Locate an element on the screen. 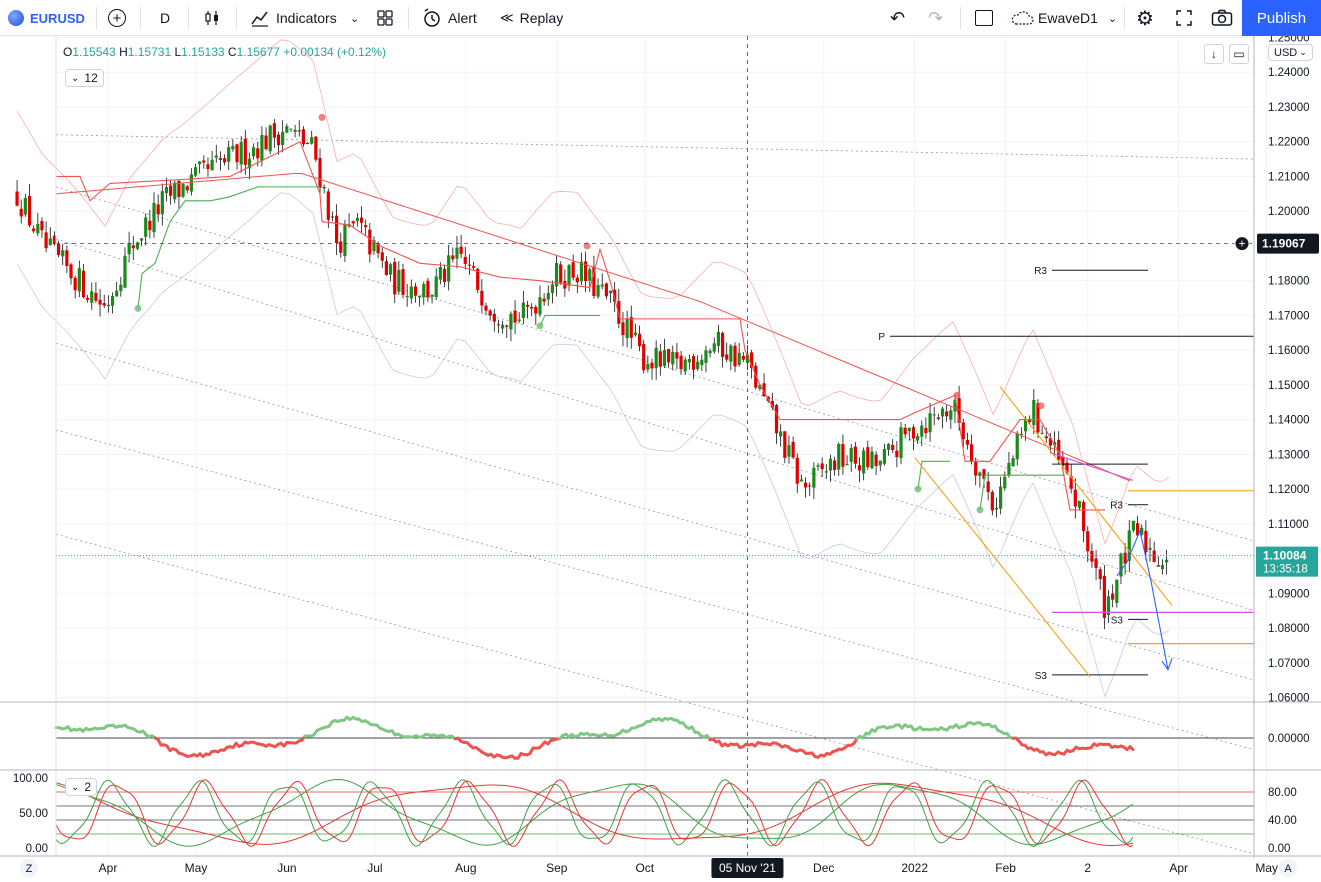  redo-button: ↷ is located at coordinates (935, 18).